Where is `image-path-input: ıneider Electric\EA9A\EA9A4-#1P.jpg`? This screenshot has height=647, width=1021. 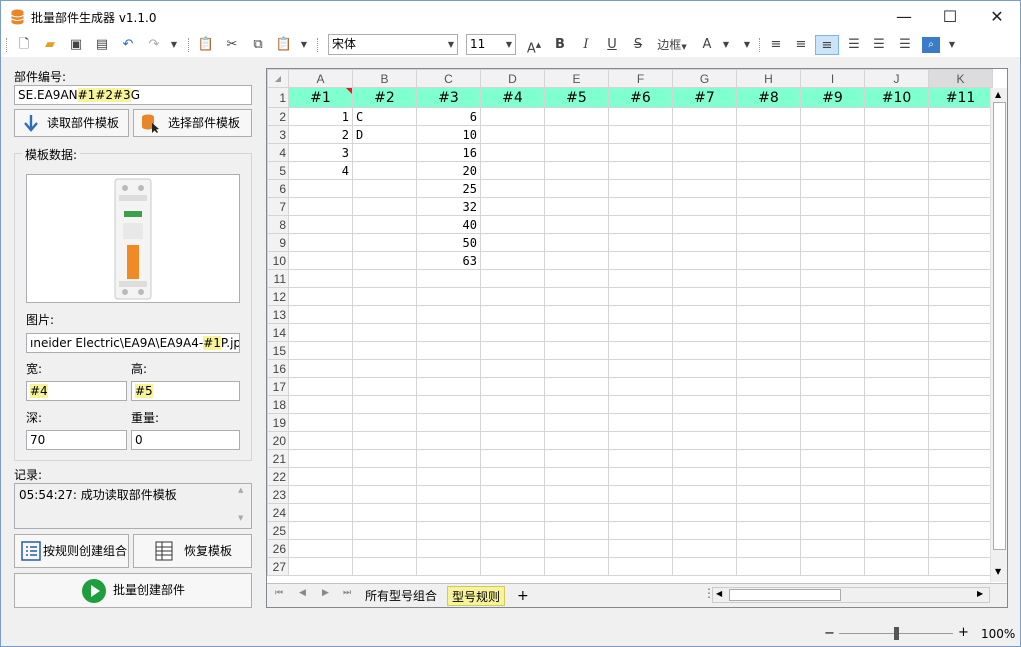 image-path-input: ıneider Electric\EA9A\EA9A4-#1P.jpg is located at coordinates (133, 343).